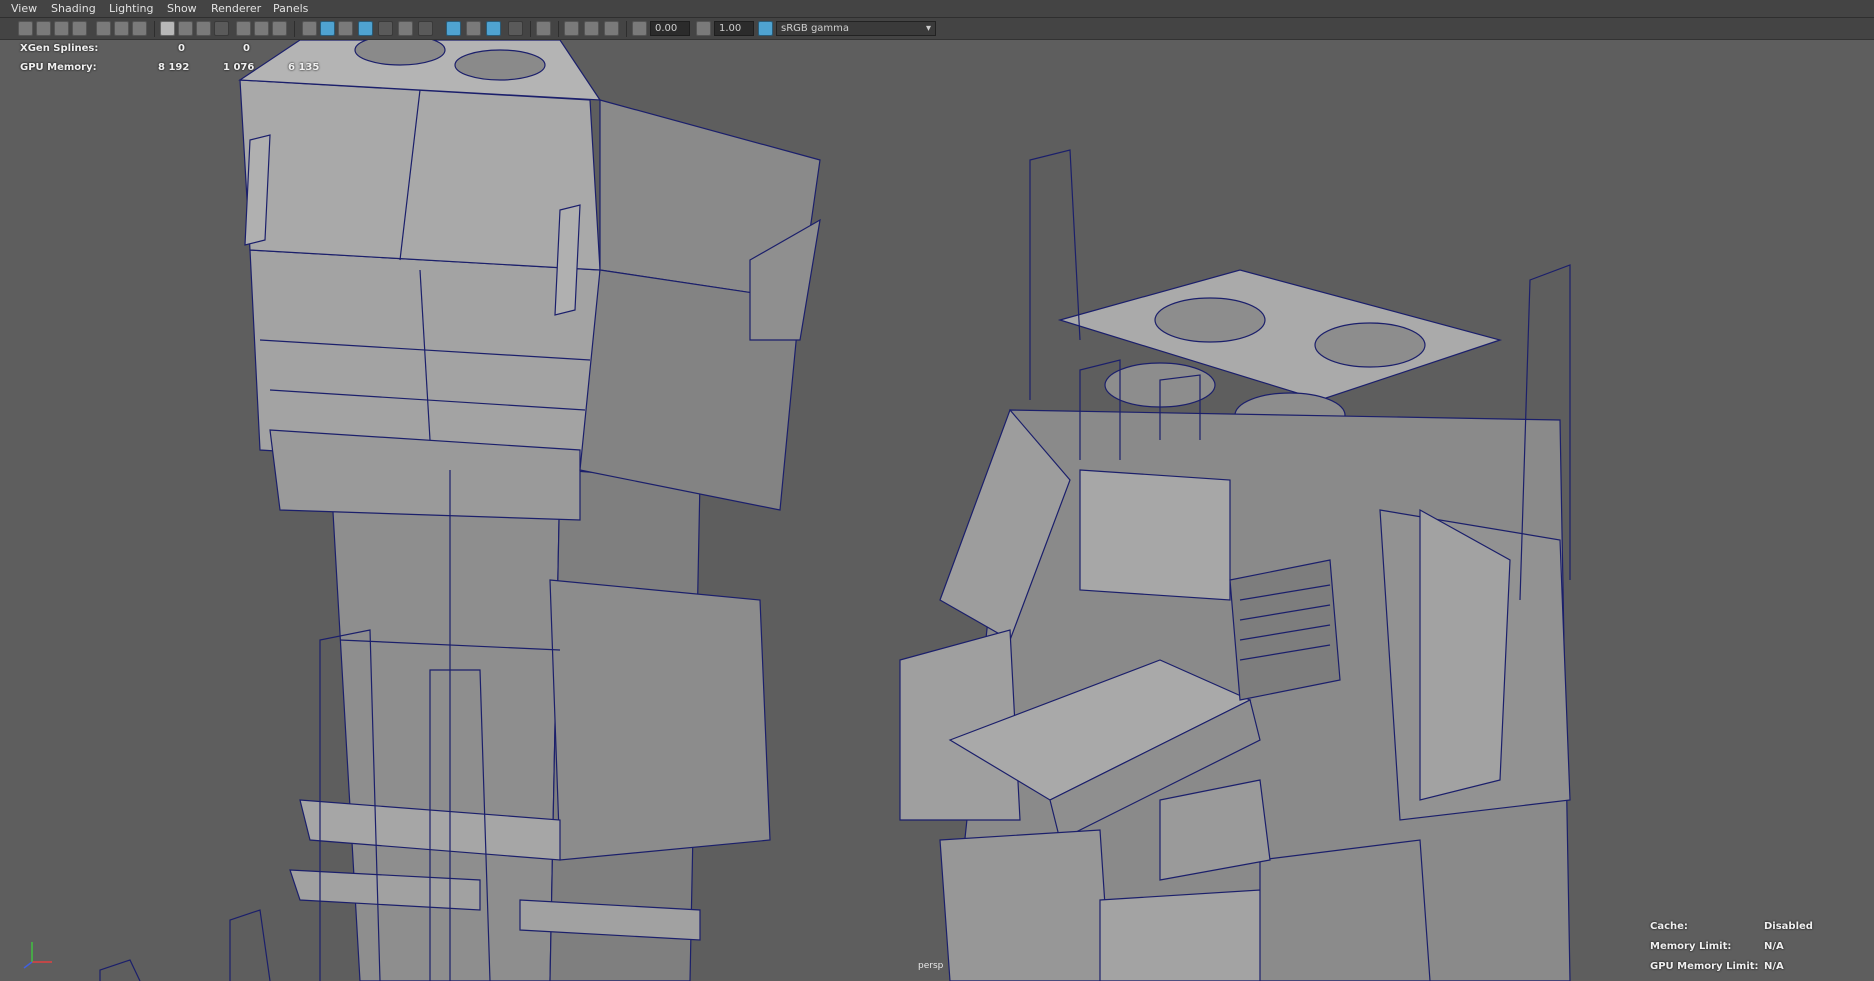  What do you see at coordinates (1774, 946) in the screenshot?
I see `hud-memory-limit-value: N/A` at bounding box center [1774, 946].